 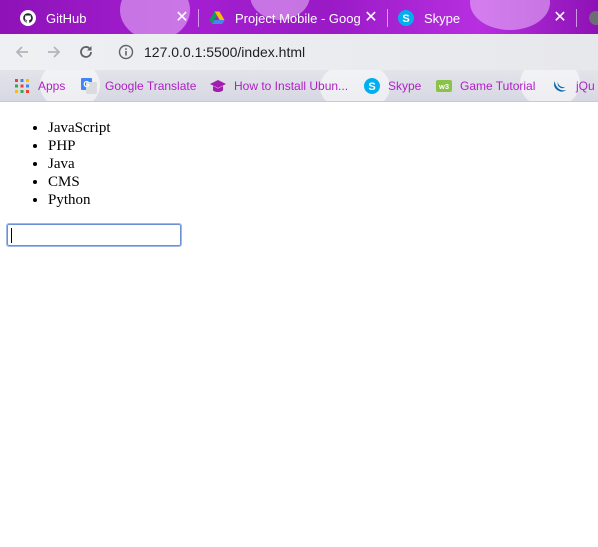 I want to click on bookmark-jquery: jQu, so click(x=573, y=86).